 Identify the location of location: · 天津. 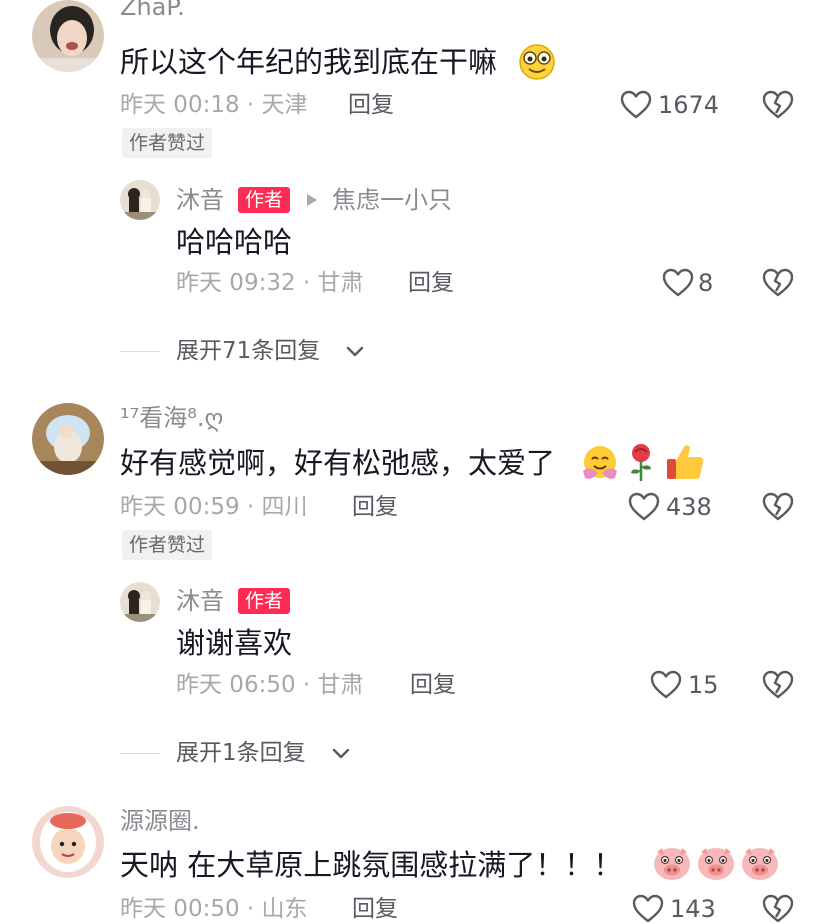
(277, 105).